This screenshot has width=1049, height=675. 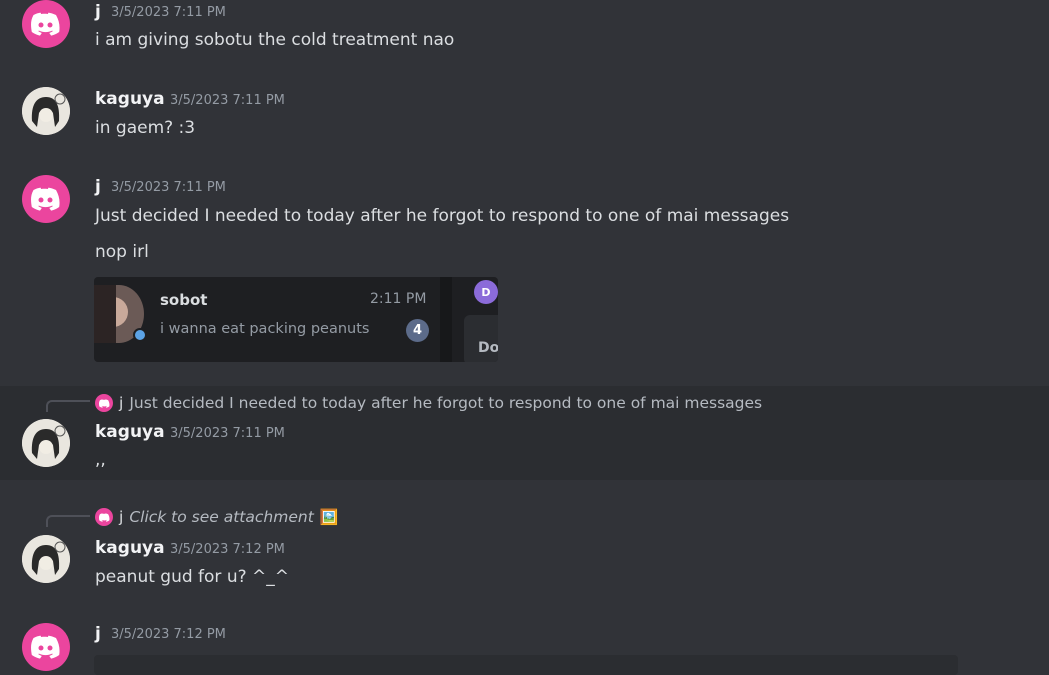 I want to click on dm-time: 2:11 PM, so click(x=398, y=299).